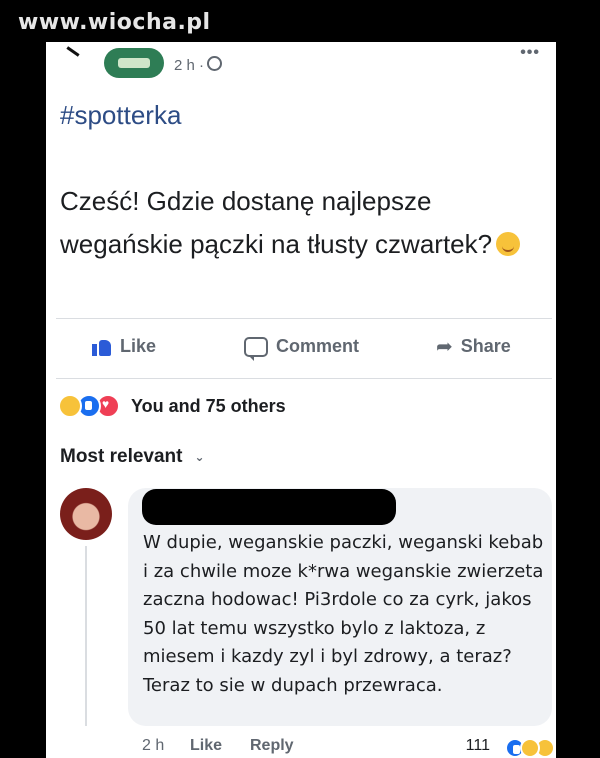  I want to click on thread-line, so click(86, 636).